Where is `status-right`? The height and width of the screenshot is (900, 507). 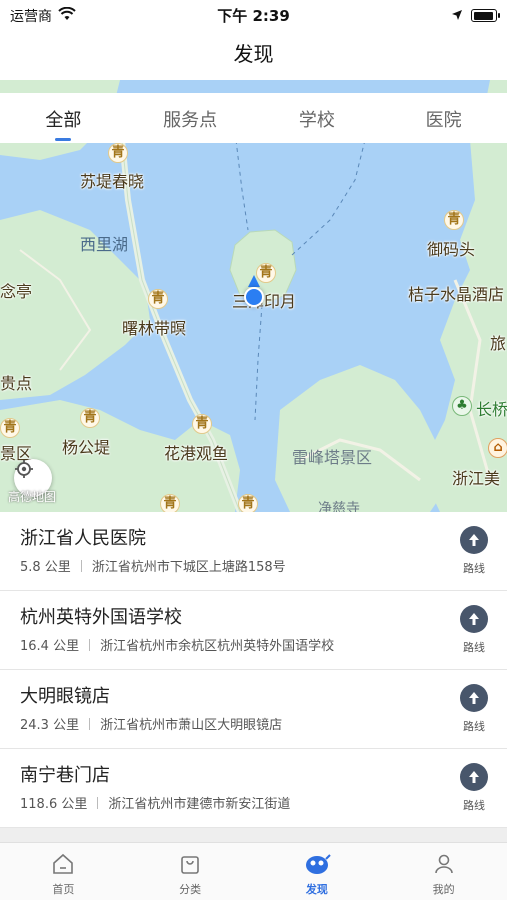 status-right is located at coordinates (475, 15).